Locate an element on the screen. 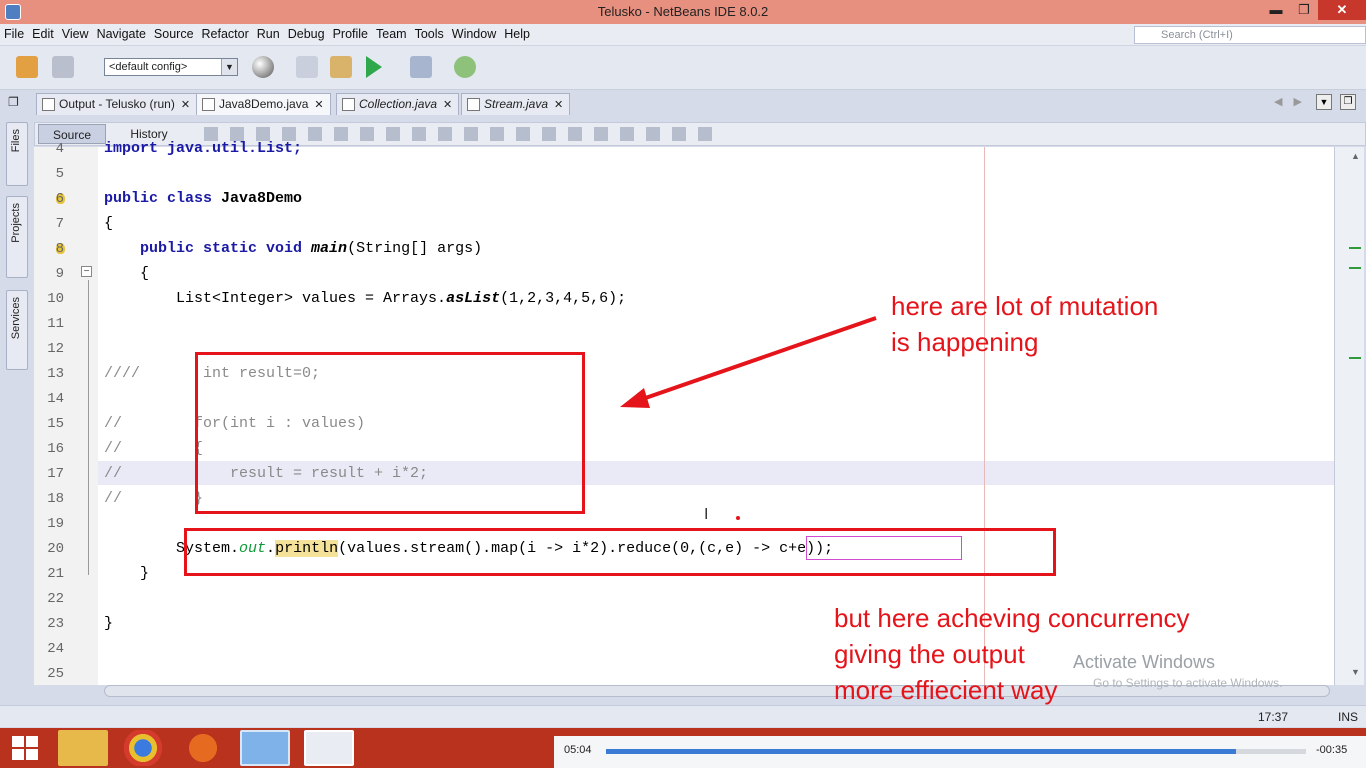 The width and height of the screenshot is (1366, 768). menu-edit: Edit is located at coordinates (43, 34).